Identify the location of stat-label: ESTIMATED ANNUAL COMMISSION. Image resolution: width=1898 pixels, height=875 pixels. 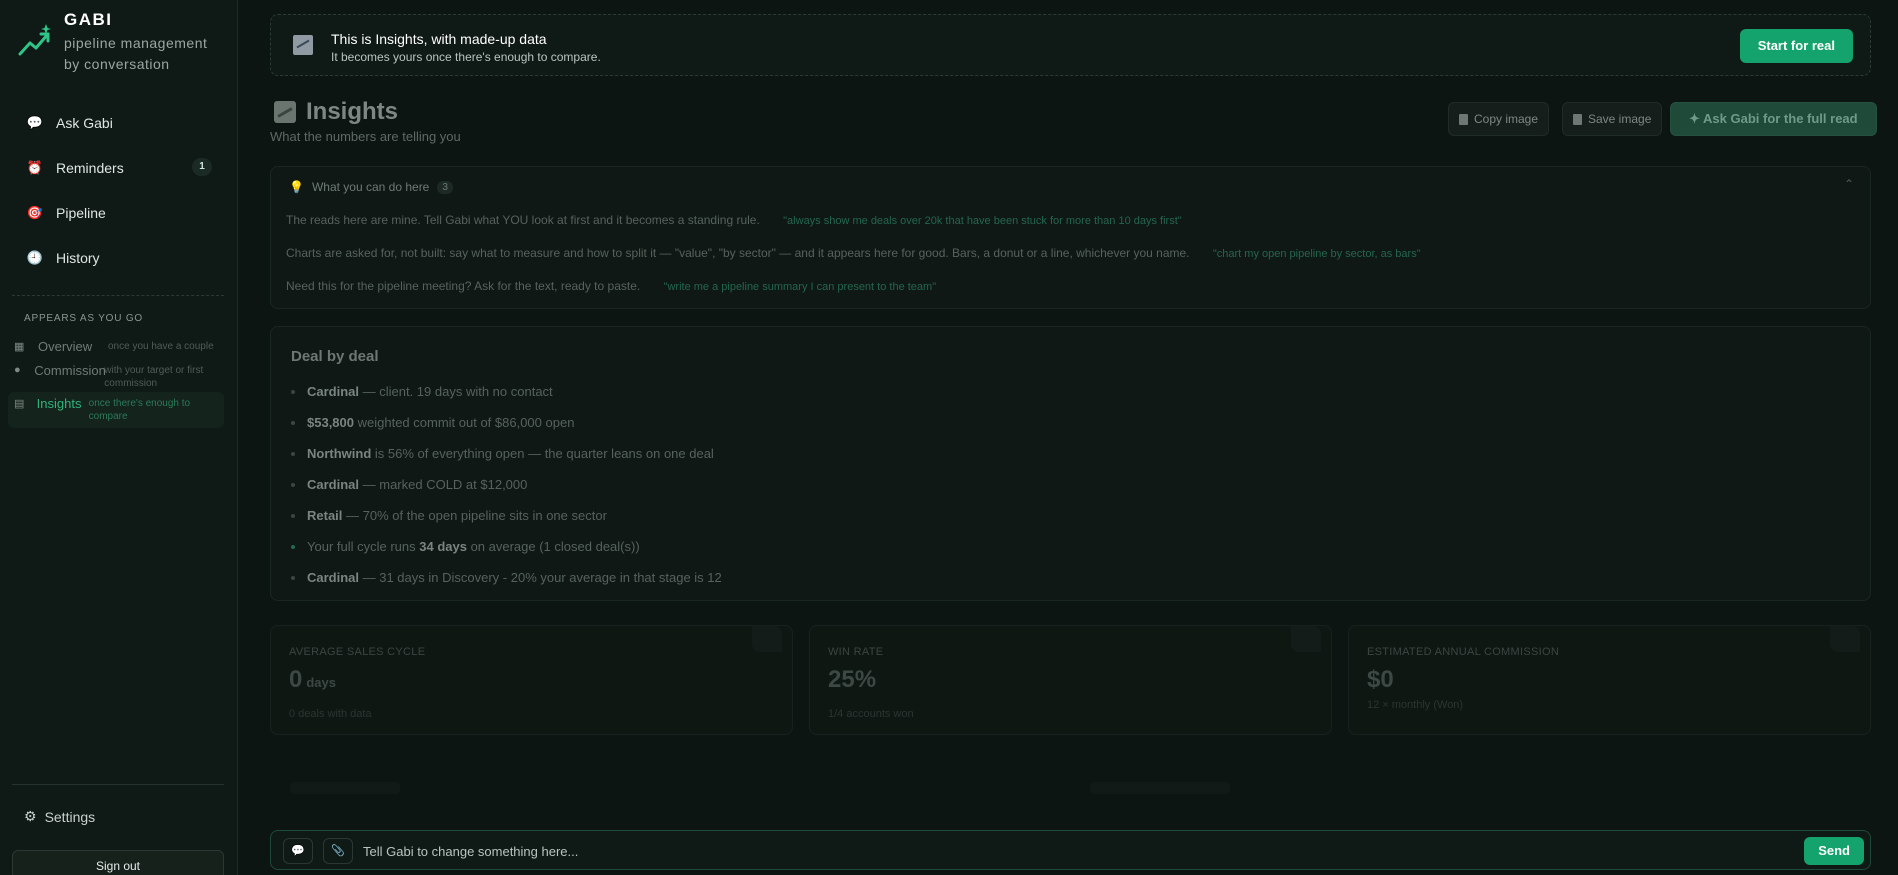
(1463, 652).